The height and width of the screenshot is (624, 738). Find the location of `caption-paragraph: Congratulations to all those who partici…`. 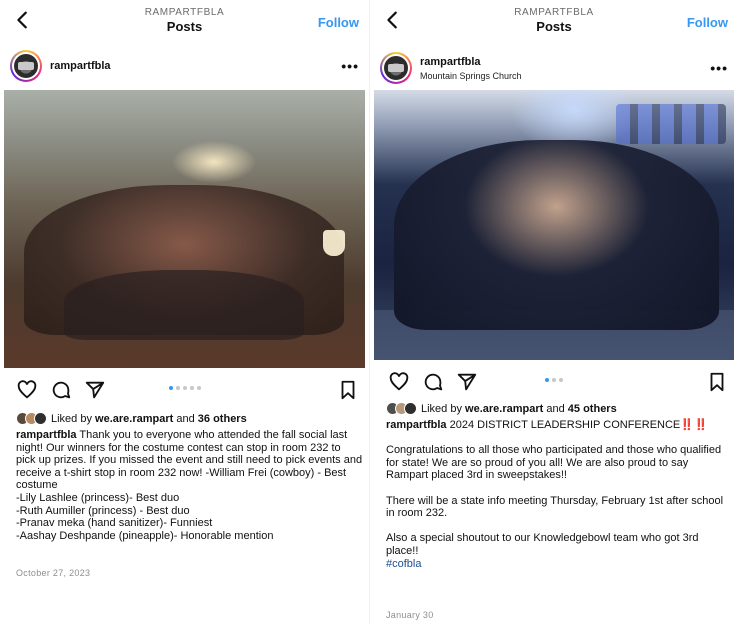

caption-paragraph: Congratulations to all those who partici… is located at coordinates (554, 463).